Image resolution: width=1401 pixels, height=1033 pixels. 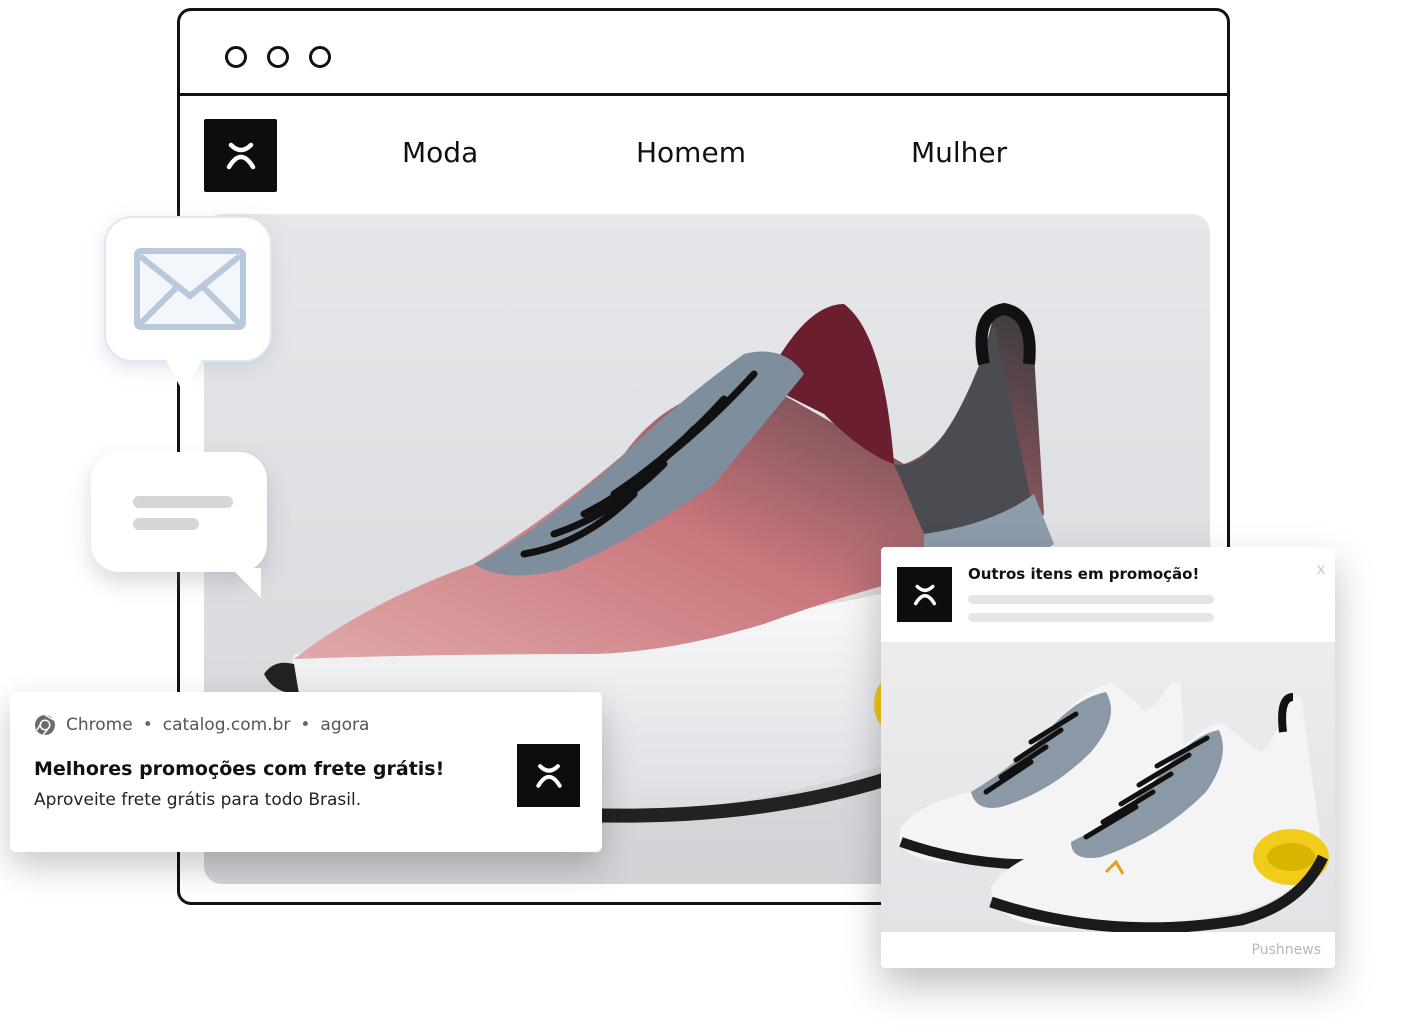 I want to click on notification-app: Chrome, so click(x=99, y=725).